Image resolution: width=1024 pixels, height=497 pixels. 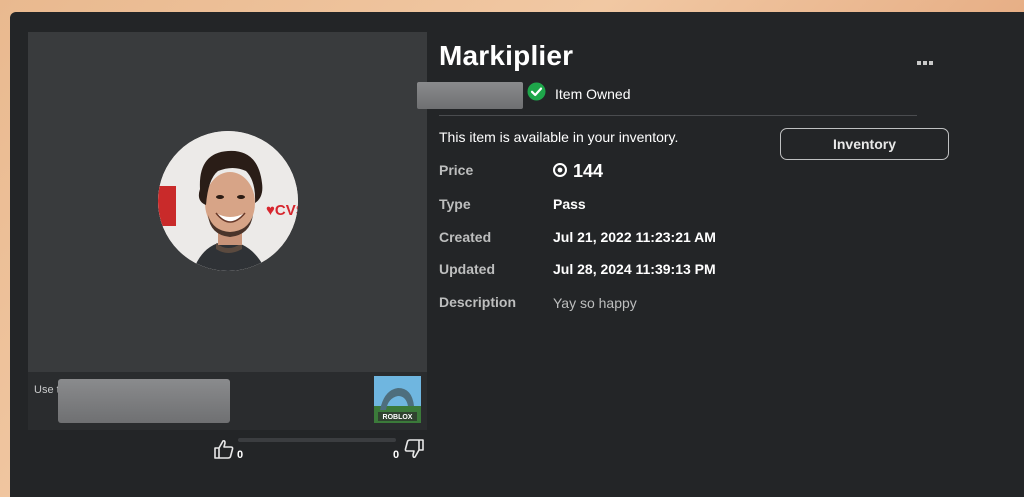 I want to click on updated-label: Updated, so click(x=467, y=269).